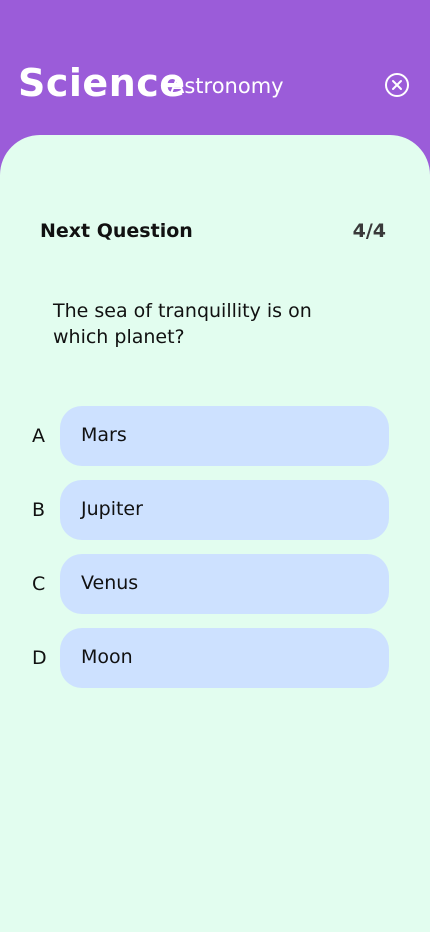 Image resolution: width=430 pixels, height=932 pixels. I want to click on question-counter: 4/4, so click(369, 231).